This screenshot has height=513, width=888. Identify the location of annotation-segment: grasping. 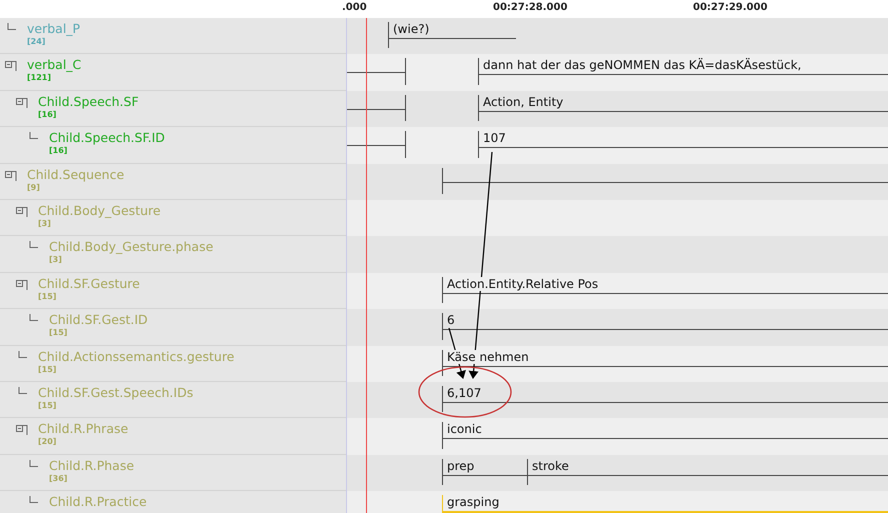
(665, 504).